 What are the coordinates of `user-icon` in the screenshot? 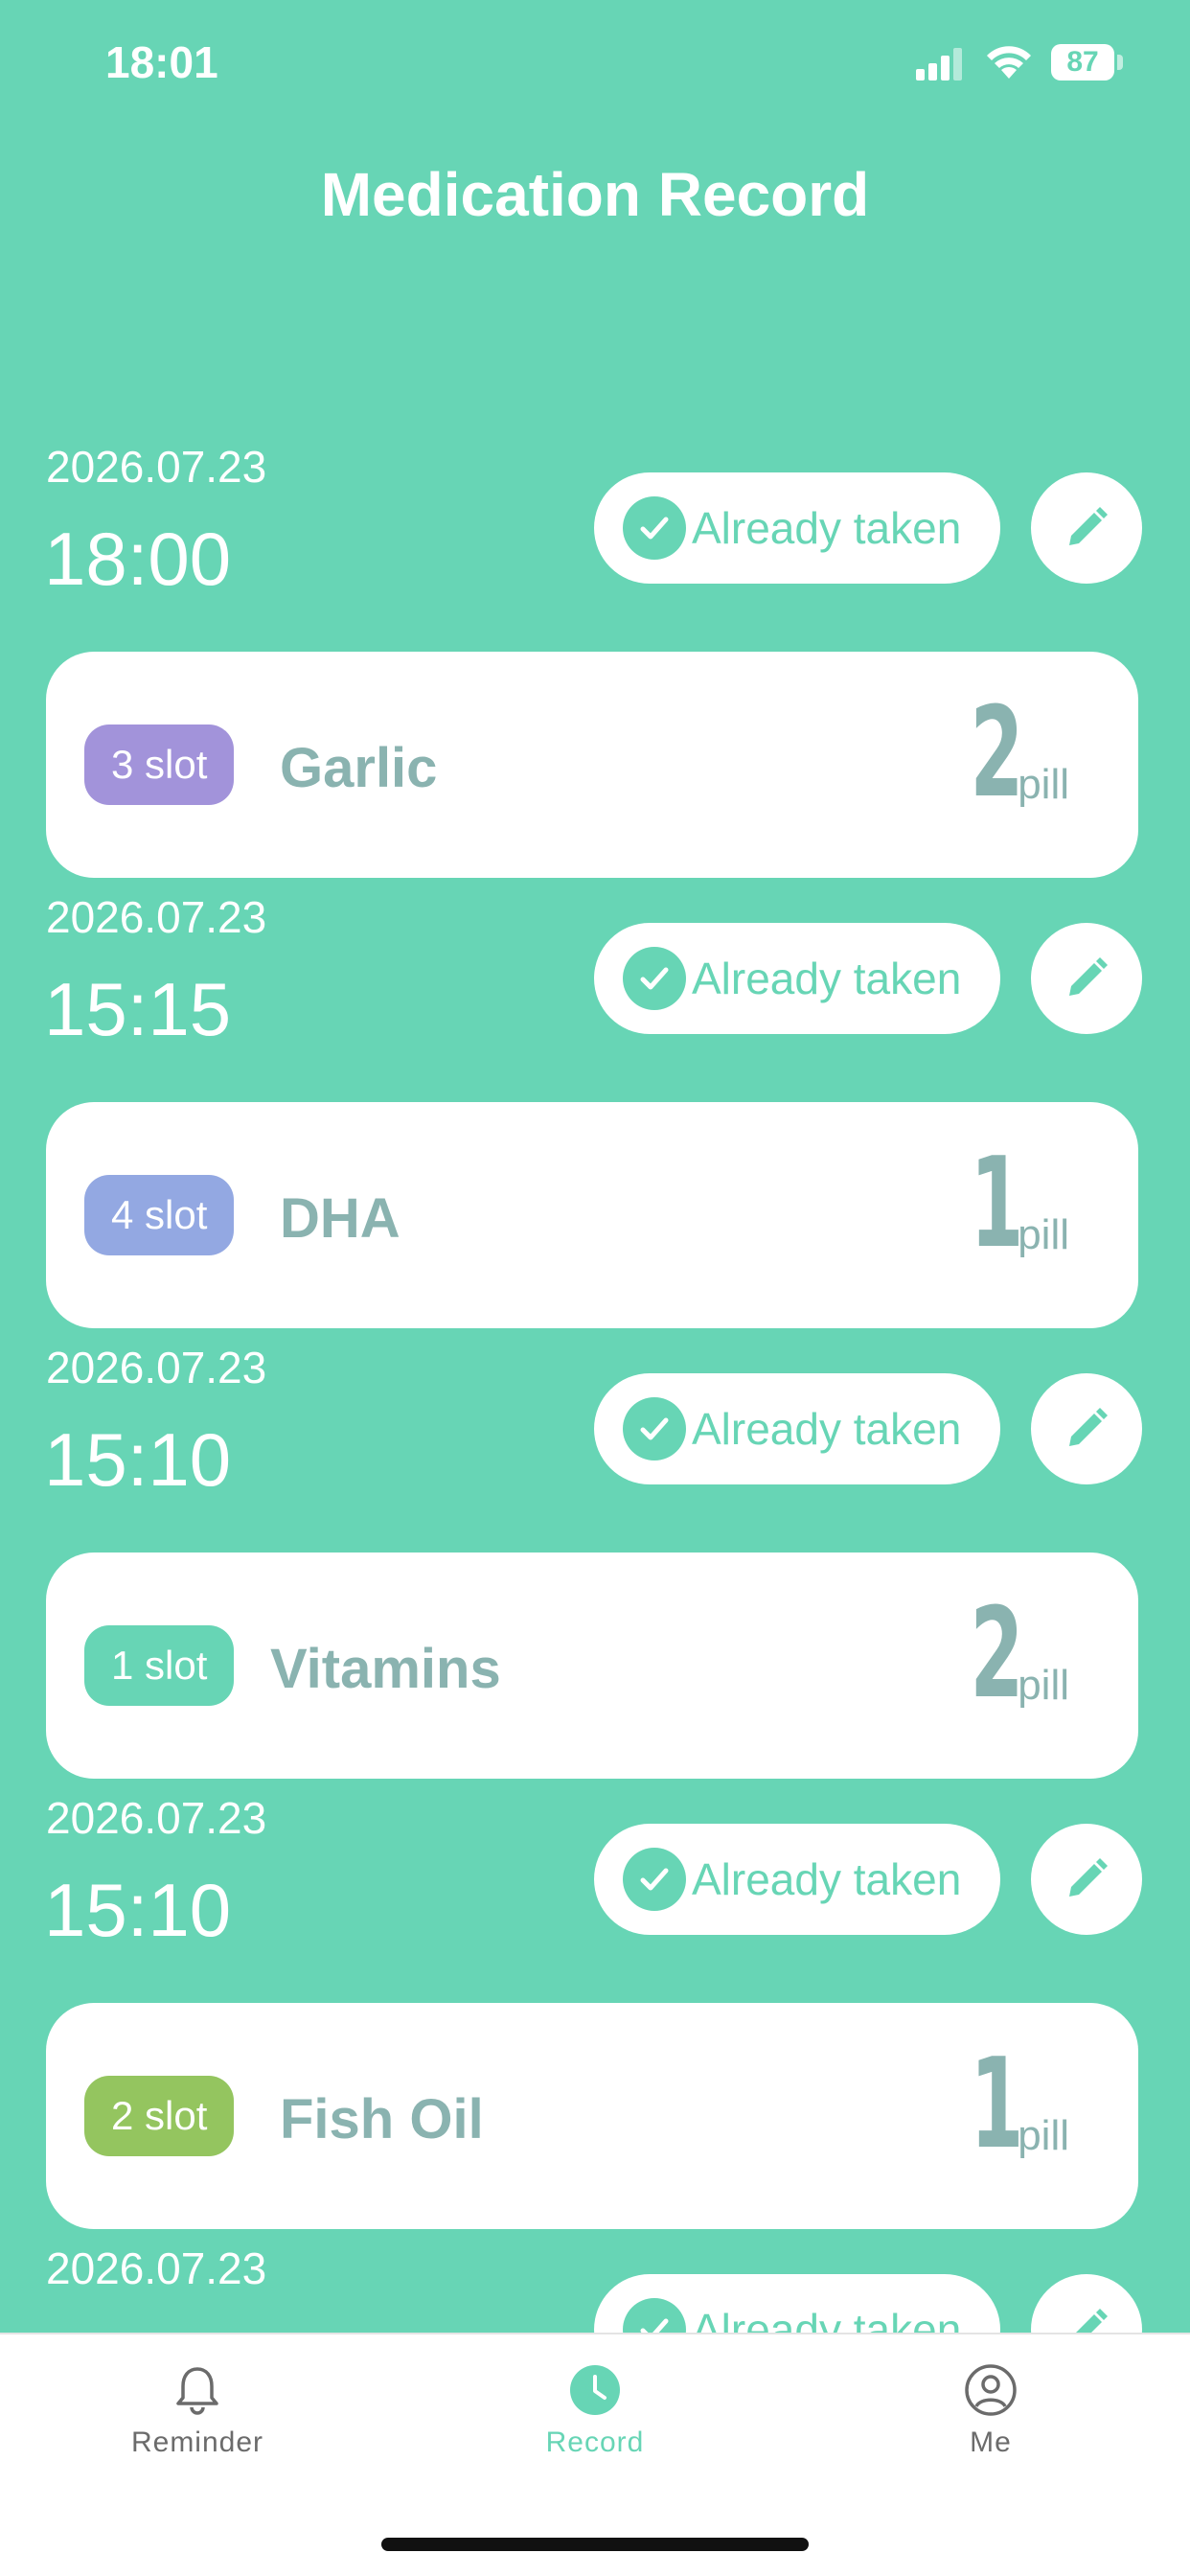 It's located at (991, 2390).